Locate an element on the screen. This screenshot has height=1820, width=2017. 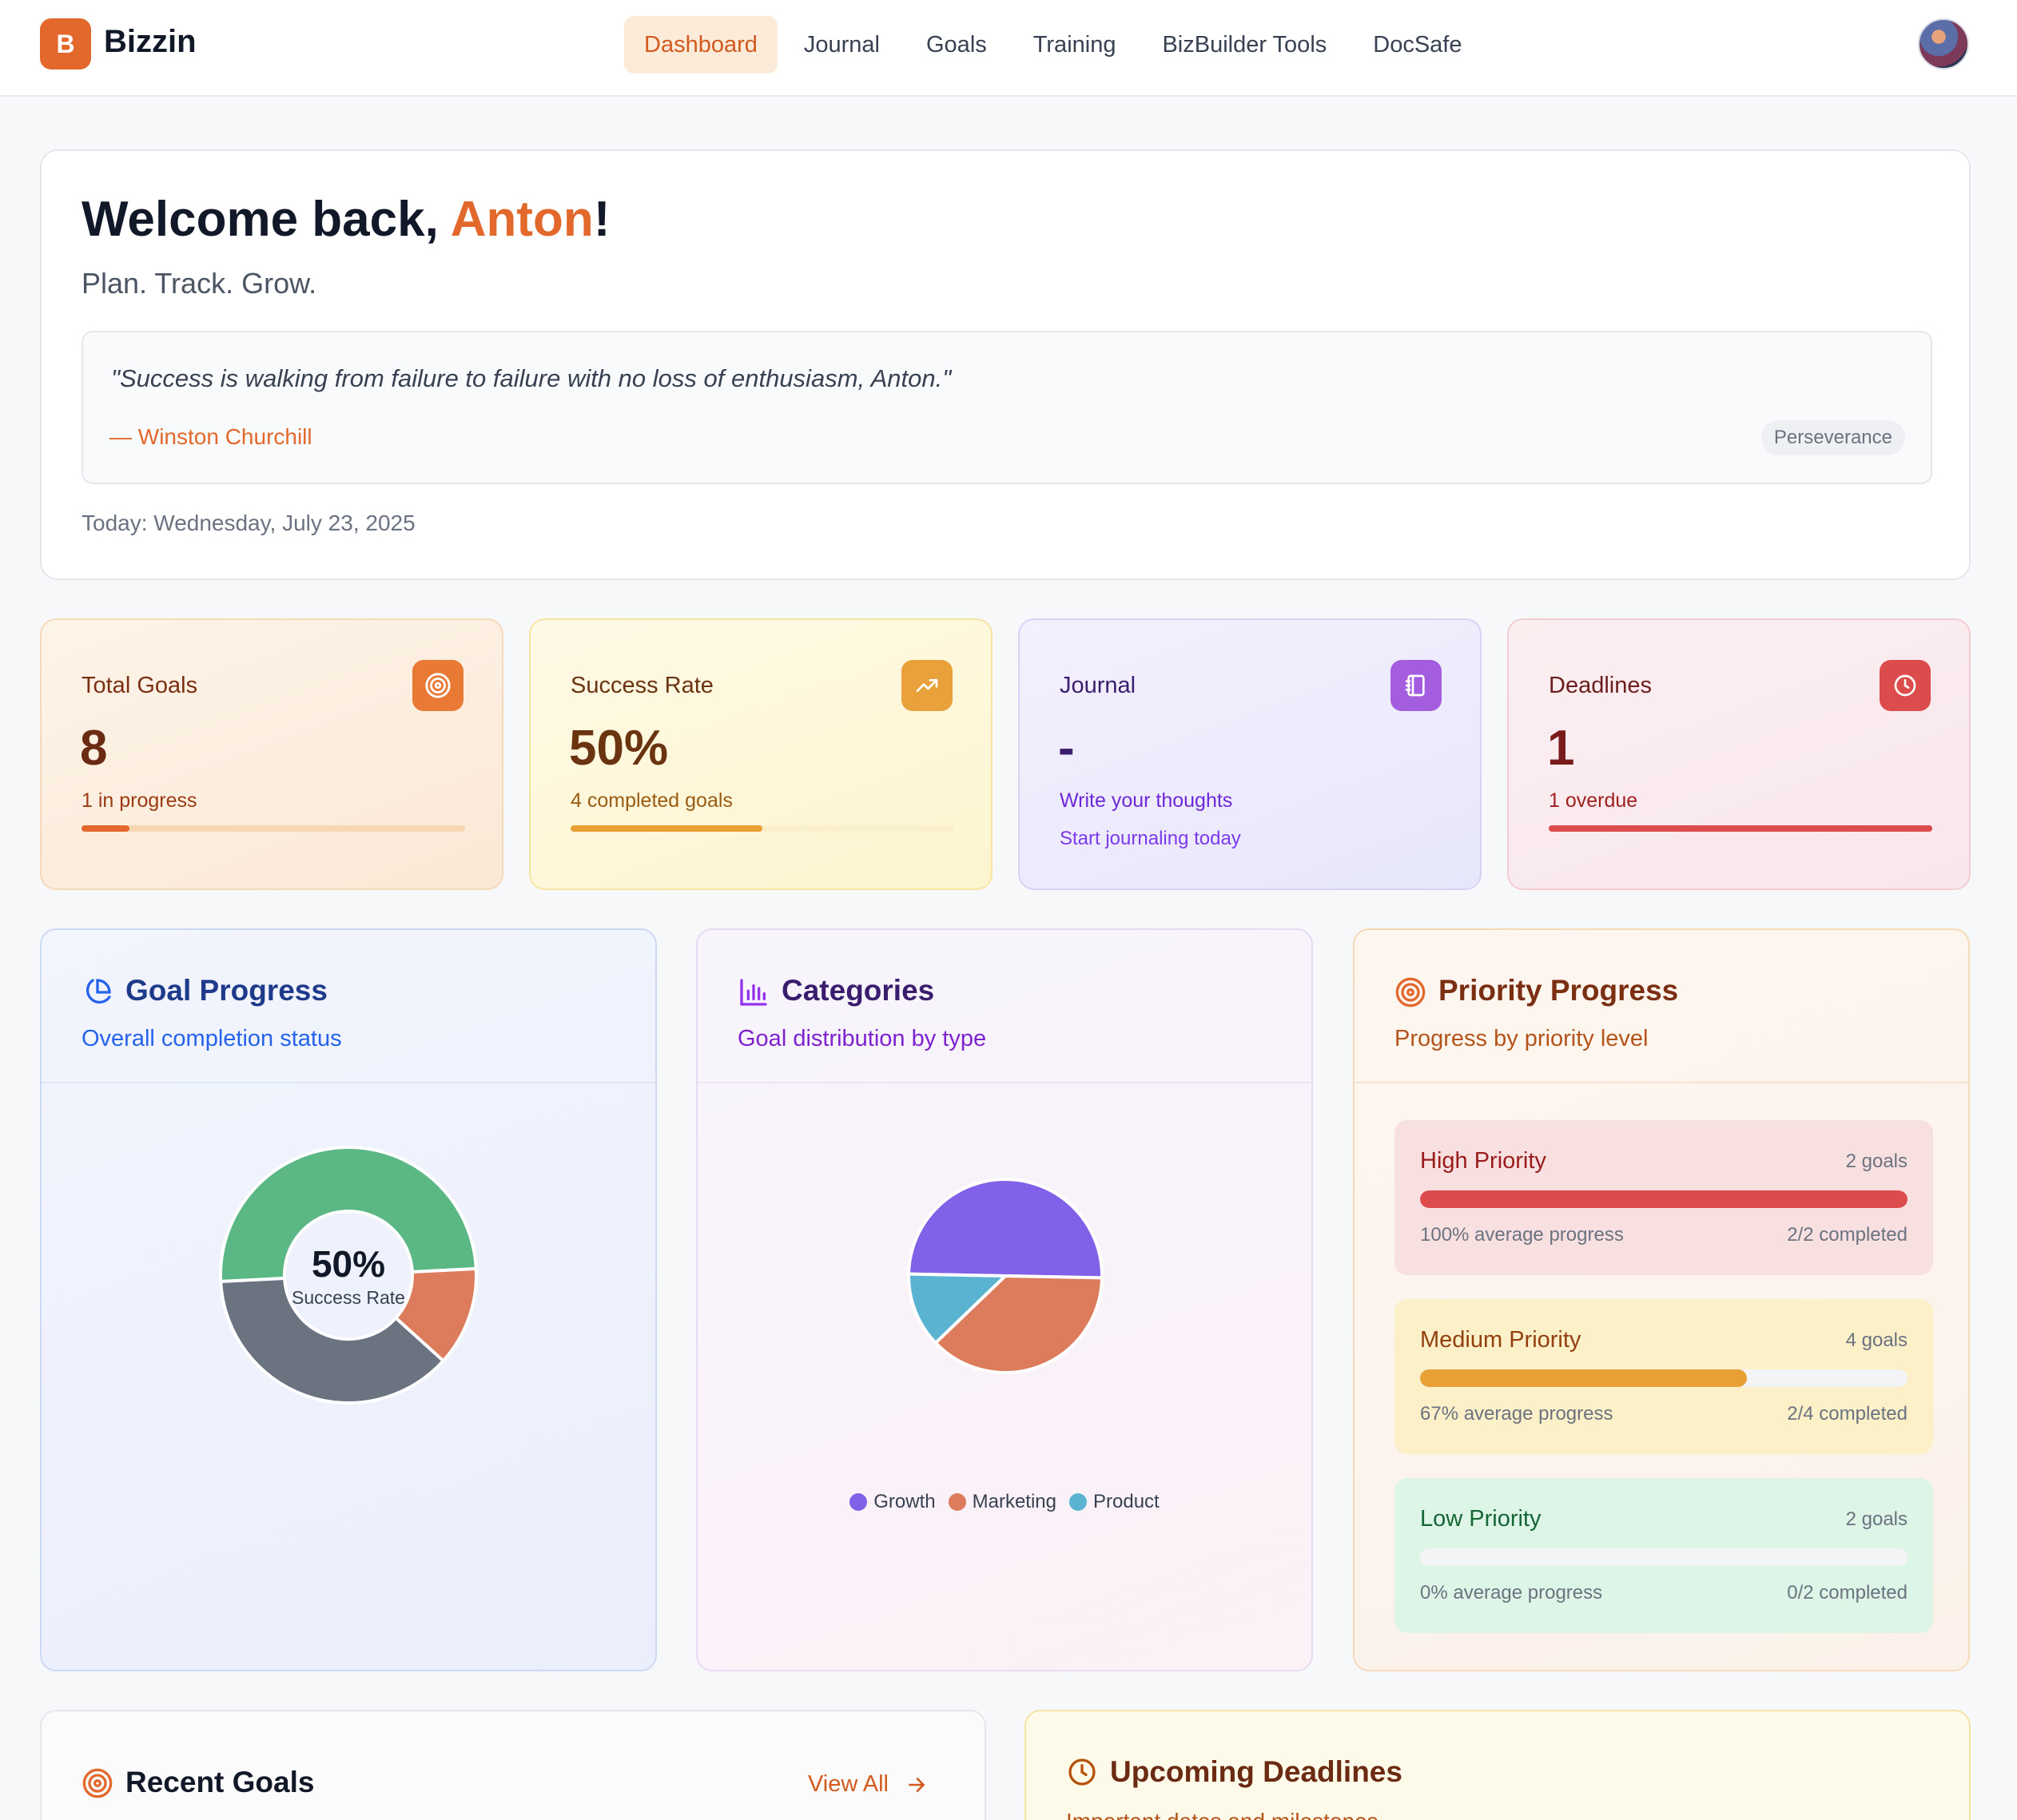
panel-subtitle: Progress by priority level is located at coordinates (1522, 1039).